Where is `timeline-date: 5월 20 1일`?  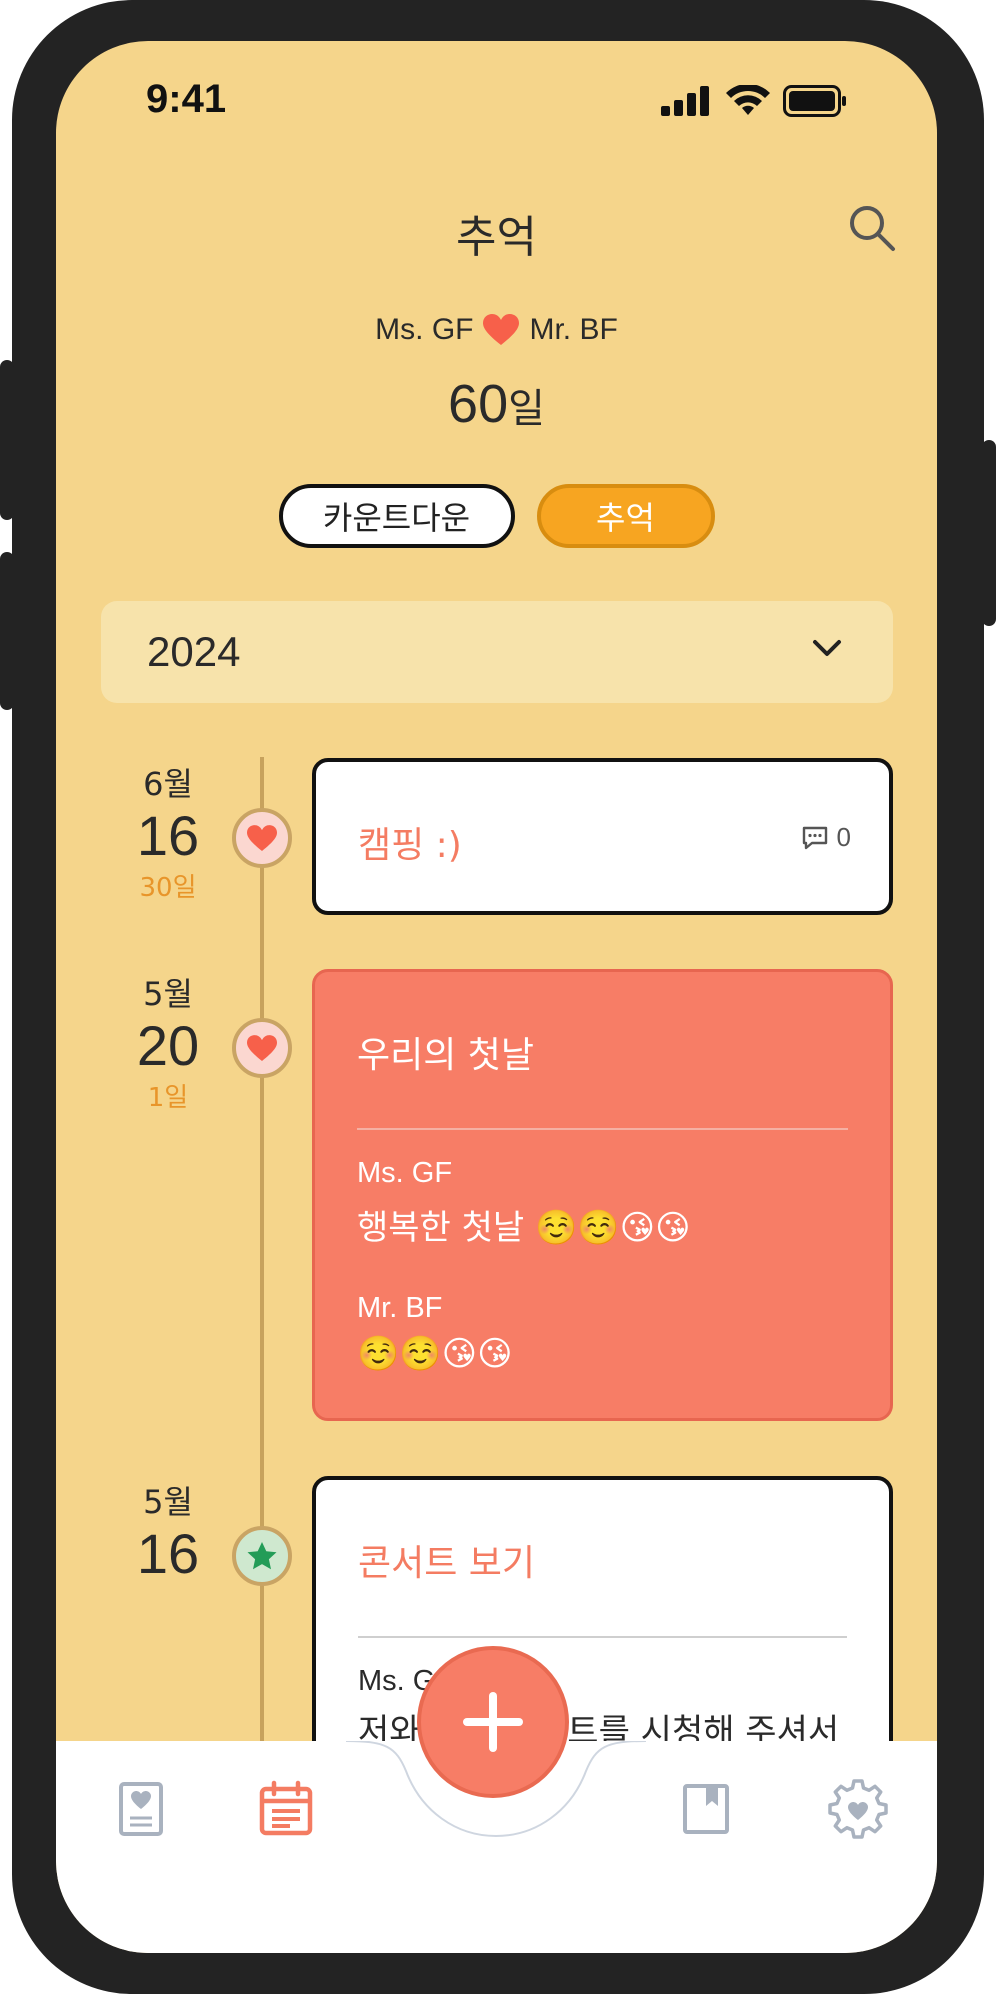 timeline-date: 5월 20 1일 is located at coordinates (168, 1041).